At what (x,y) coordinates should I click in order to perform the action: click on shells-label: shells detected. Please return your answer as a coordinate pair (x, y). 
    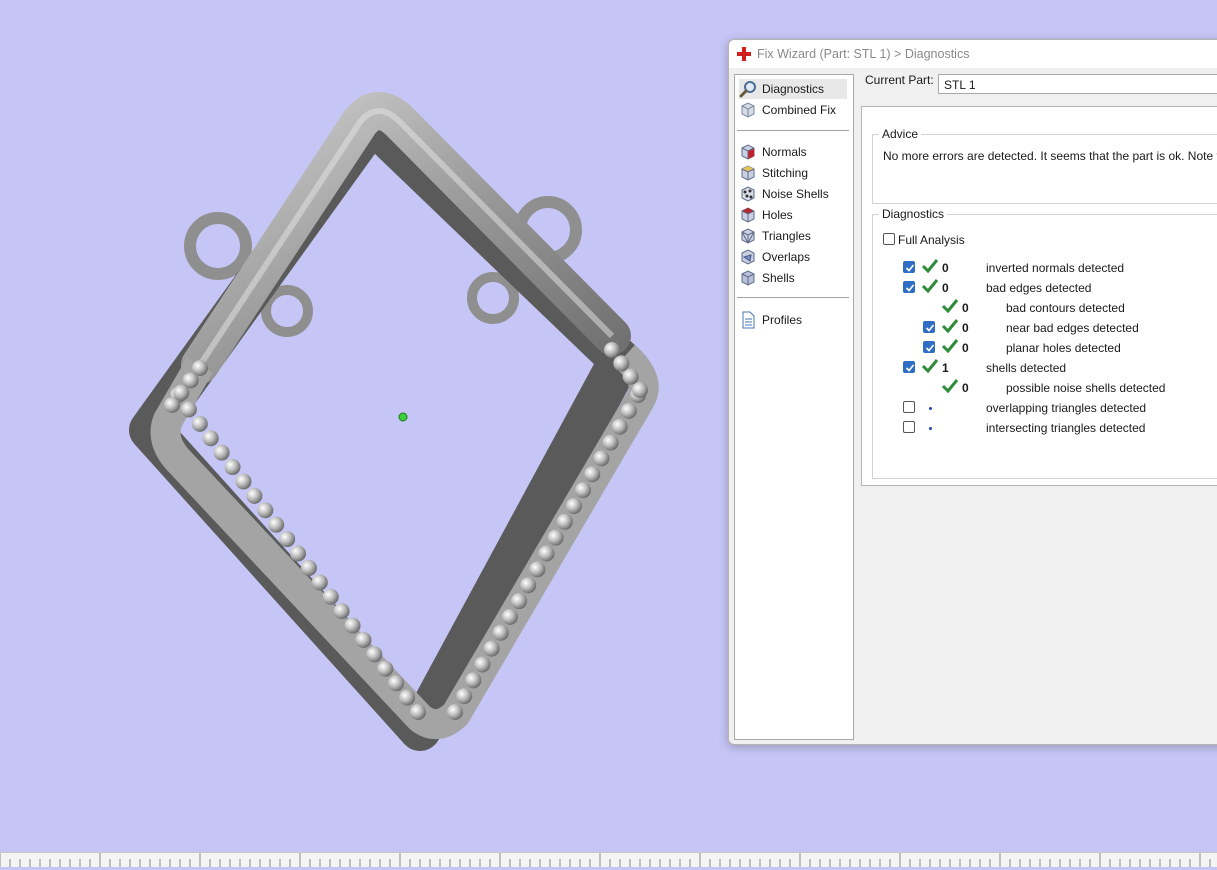
    Looking at the image, I should click on (1026, 368).